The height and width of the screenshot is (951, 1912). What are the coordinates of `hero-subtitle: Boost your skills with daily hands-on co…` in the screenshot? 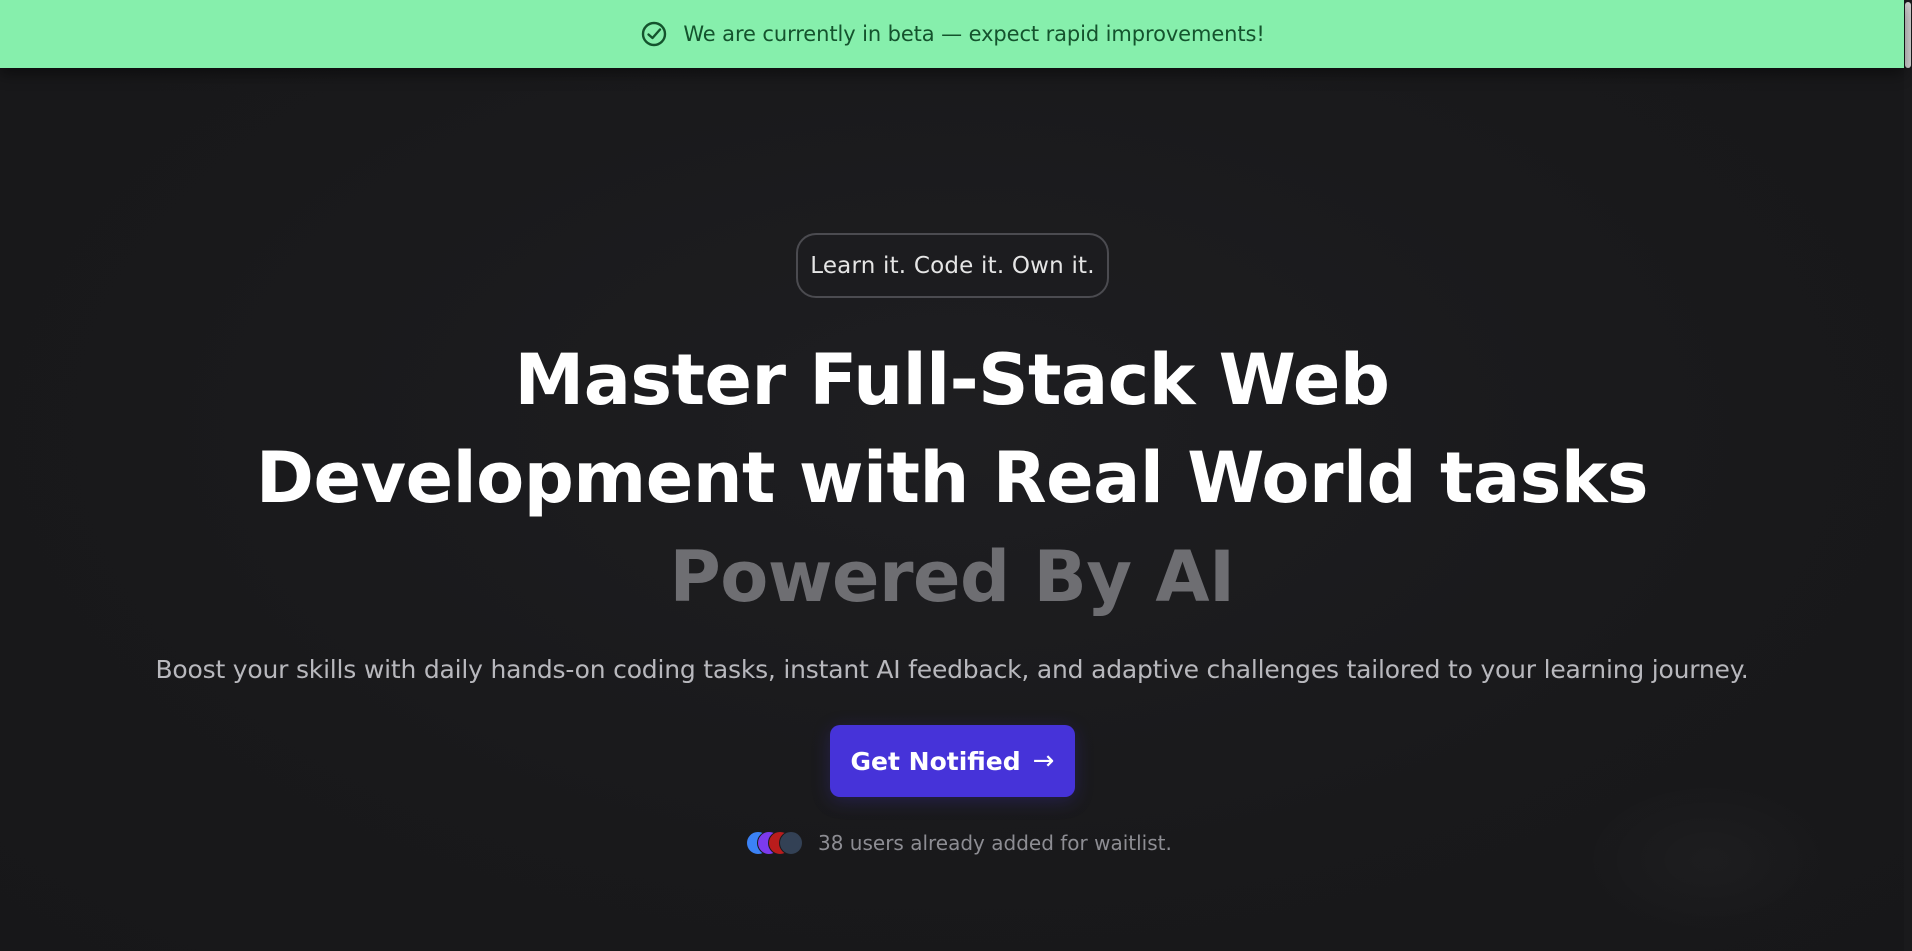 It's located at (952, 669).